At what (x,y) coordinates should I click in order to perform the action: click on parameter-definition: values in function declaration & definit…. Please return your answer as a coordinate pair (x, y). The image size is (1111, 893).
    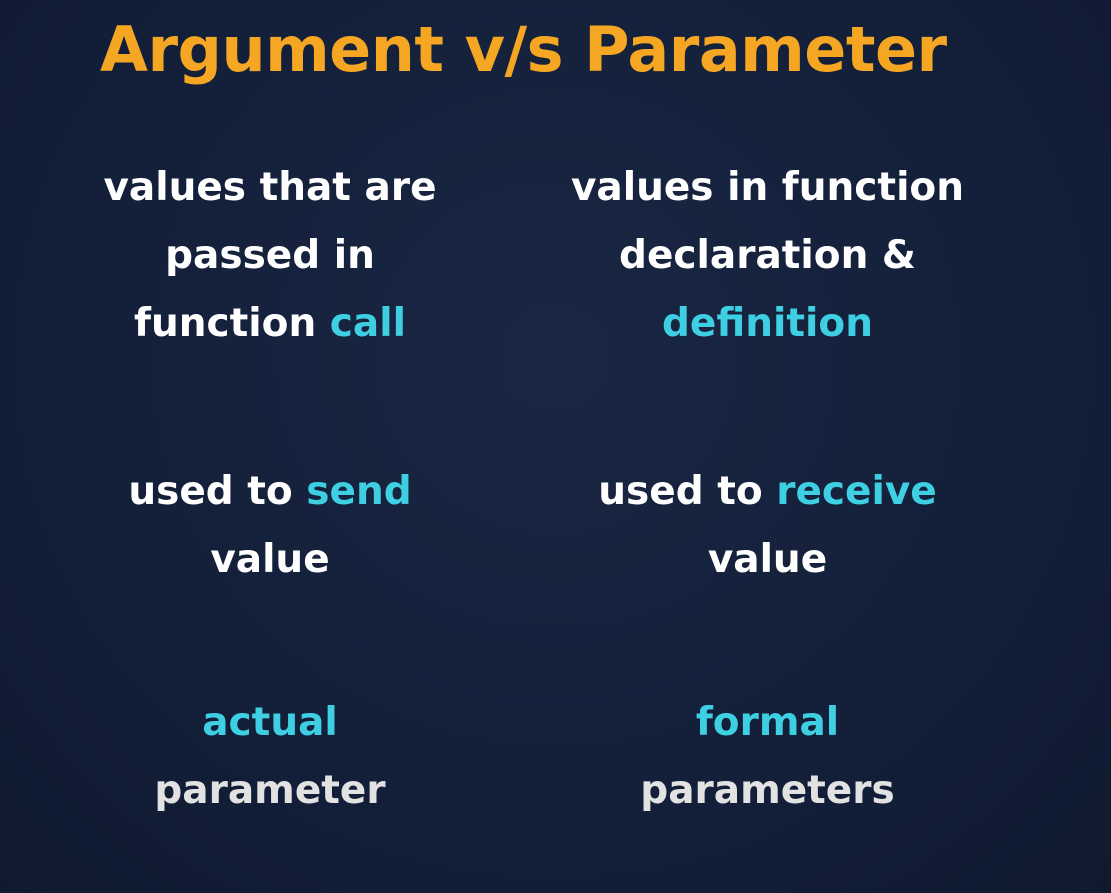
    Looking at the image, I should click on (767, 256).